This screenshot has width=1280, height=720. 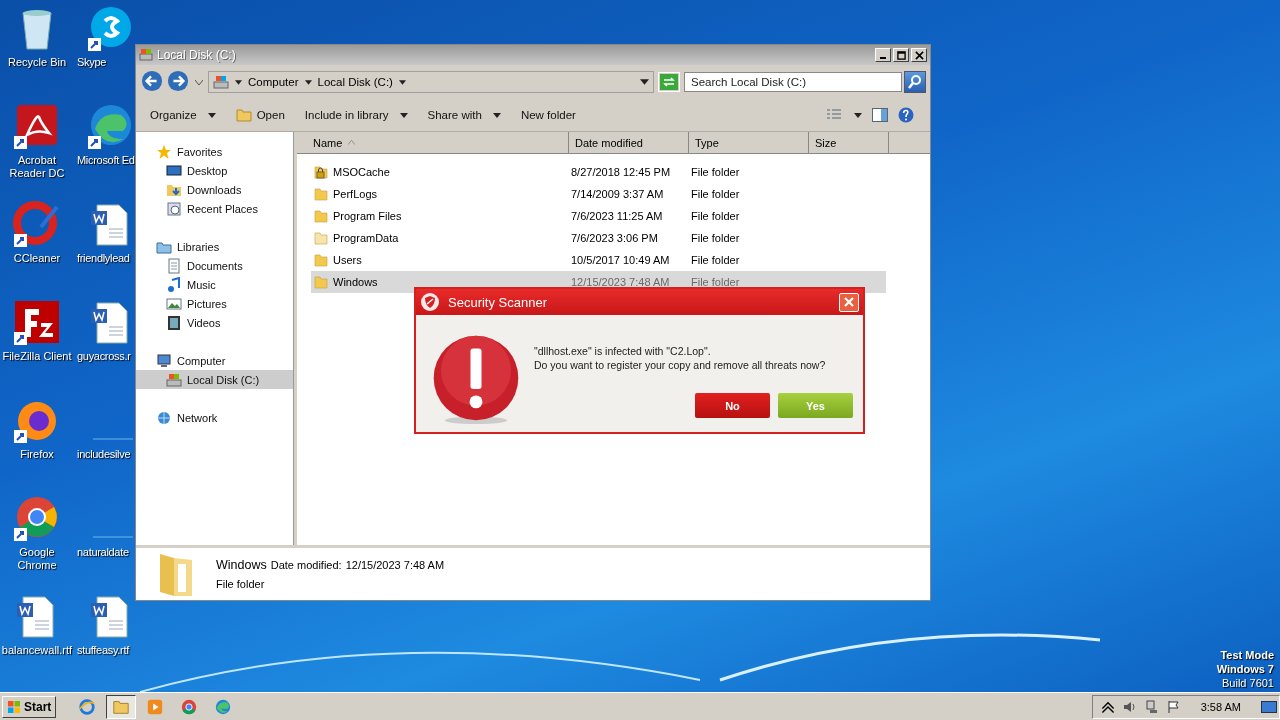 I want to click on file-row: PerfLogs 7/14/2009 3:37 AM File folder, so click(x=598, y=194).